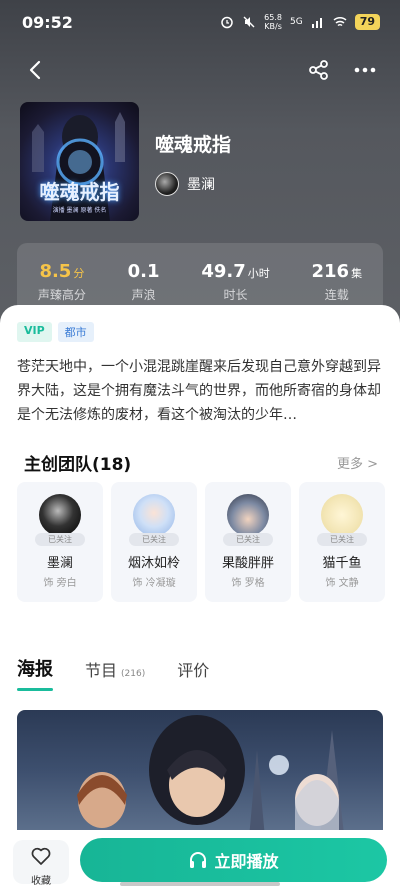  Describe the element at coordinates (273, 17) in the screenshot. I see `net-speed-value: 65.8` at that location.